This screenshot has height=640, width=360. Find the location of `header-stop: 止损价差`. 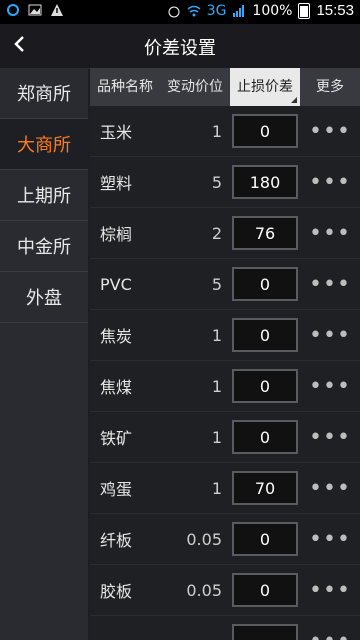

header-stop: 止损价差 is located at coordinates (265, 87).